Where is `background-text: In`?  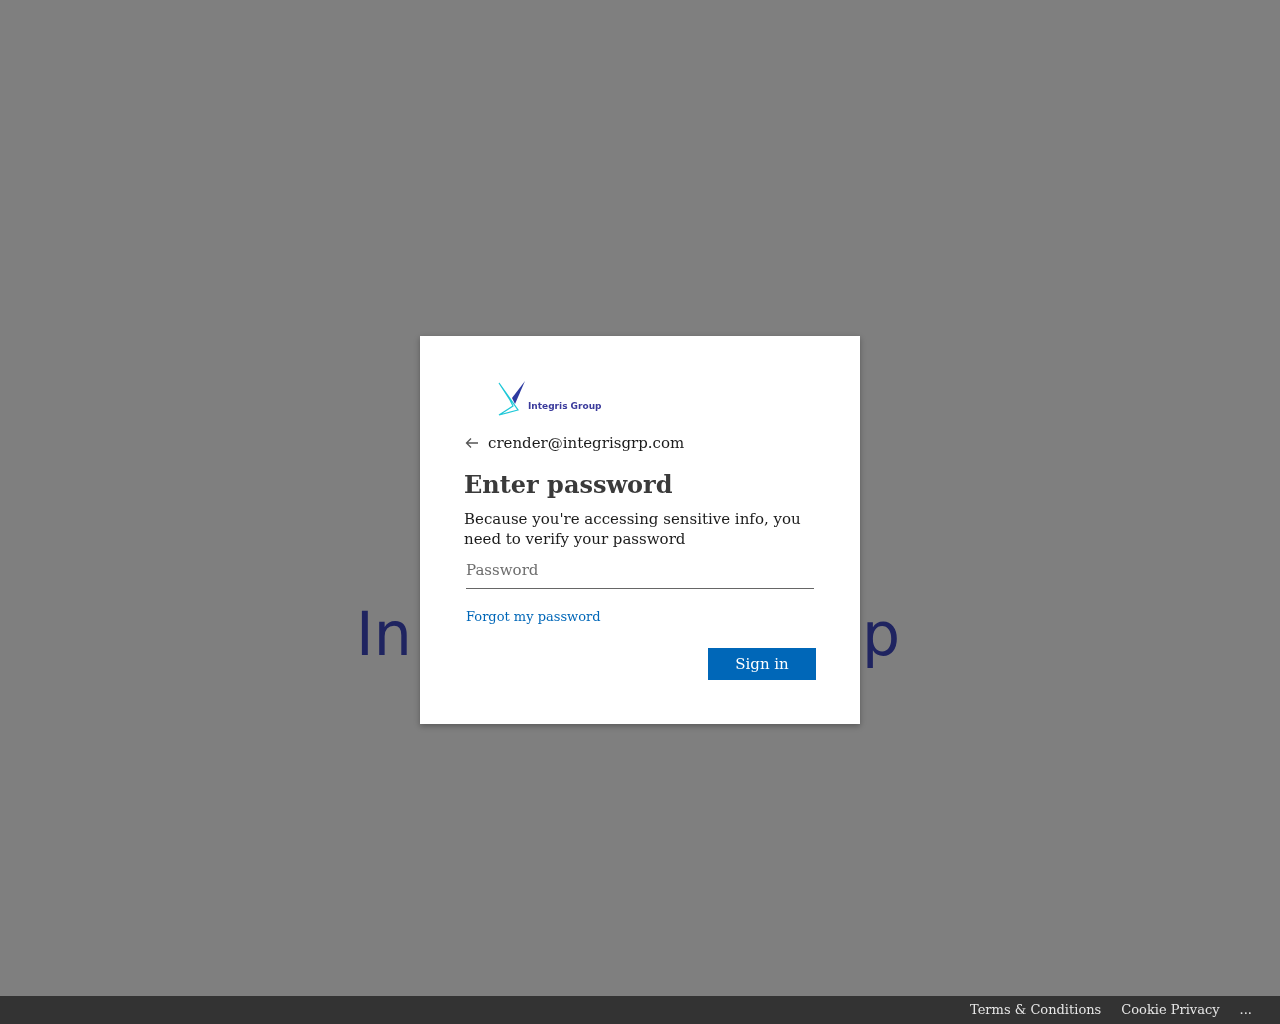 background-text: In is located at coordinates (384, 634).